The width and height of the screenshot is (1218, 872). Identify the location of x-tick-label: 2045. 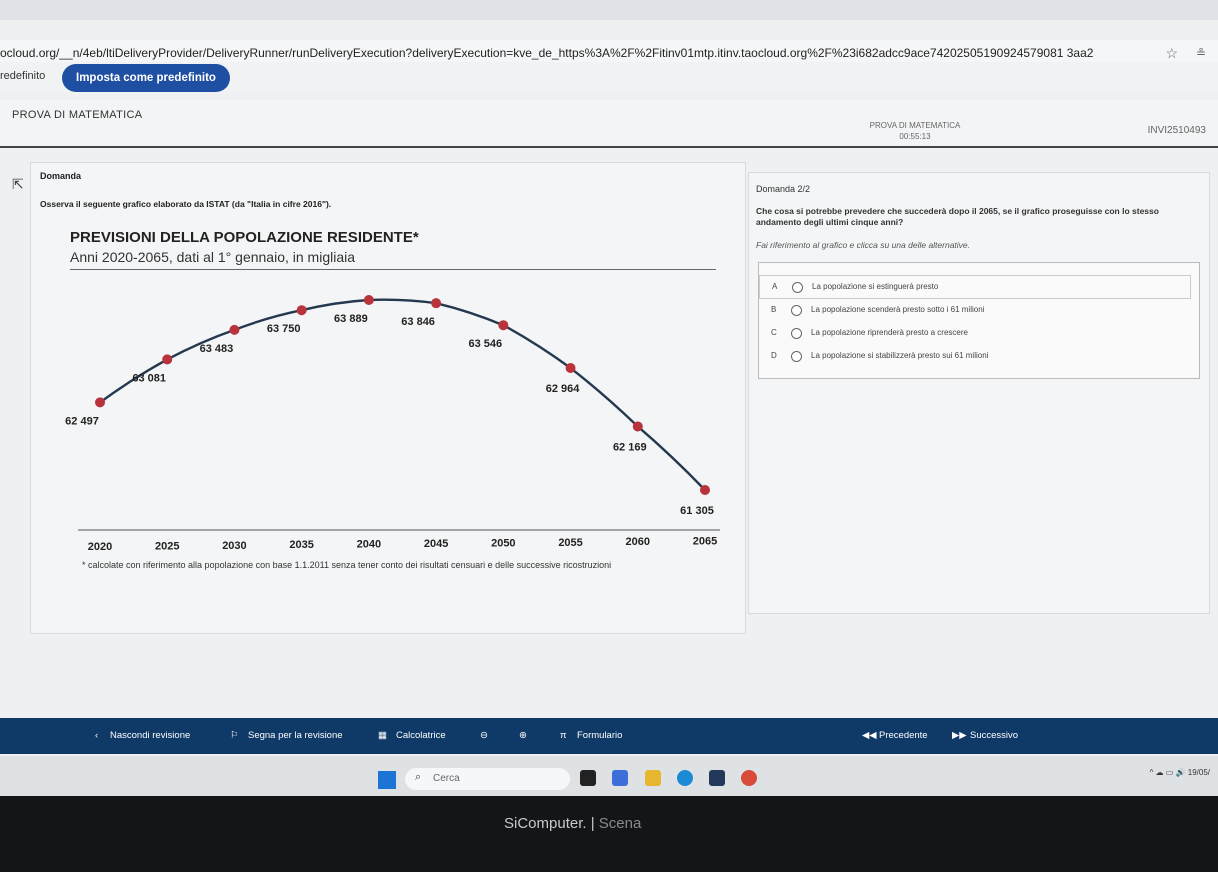
(436, 544).